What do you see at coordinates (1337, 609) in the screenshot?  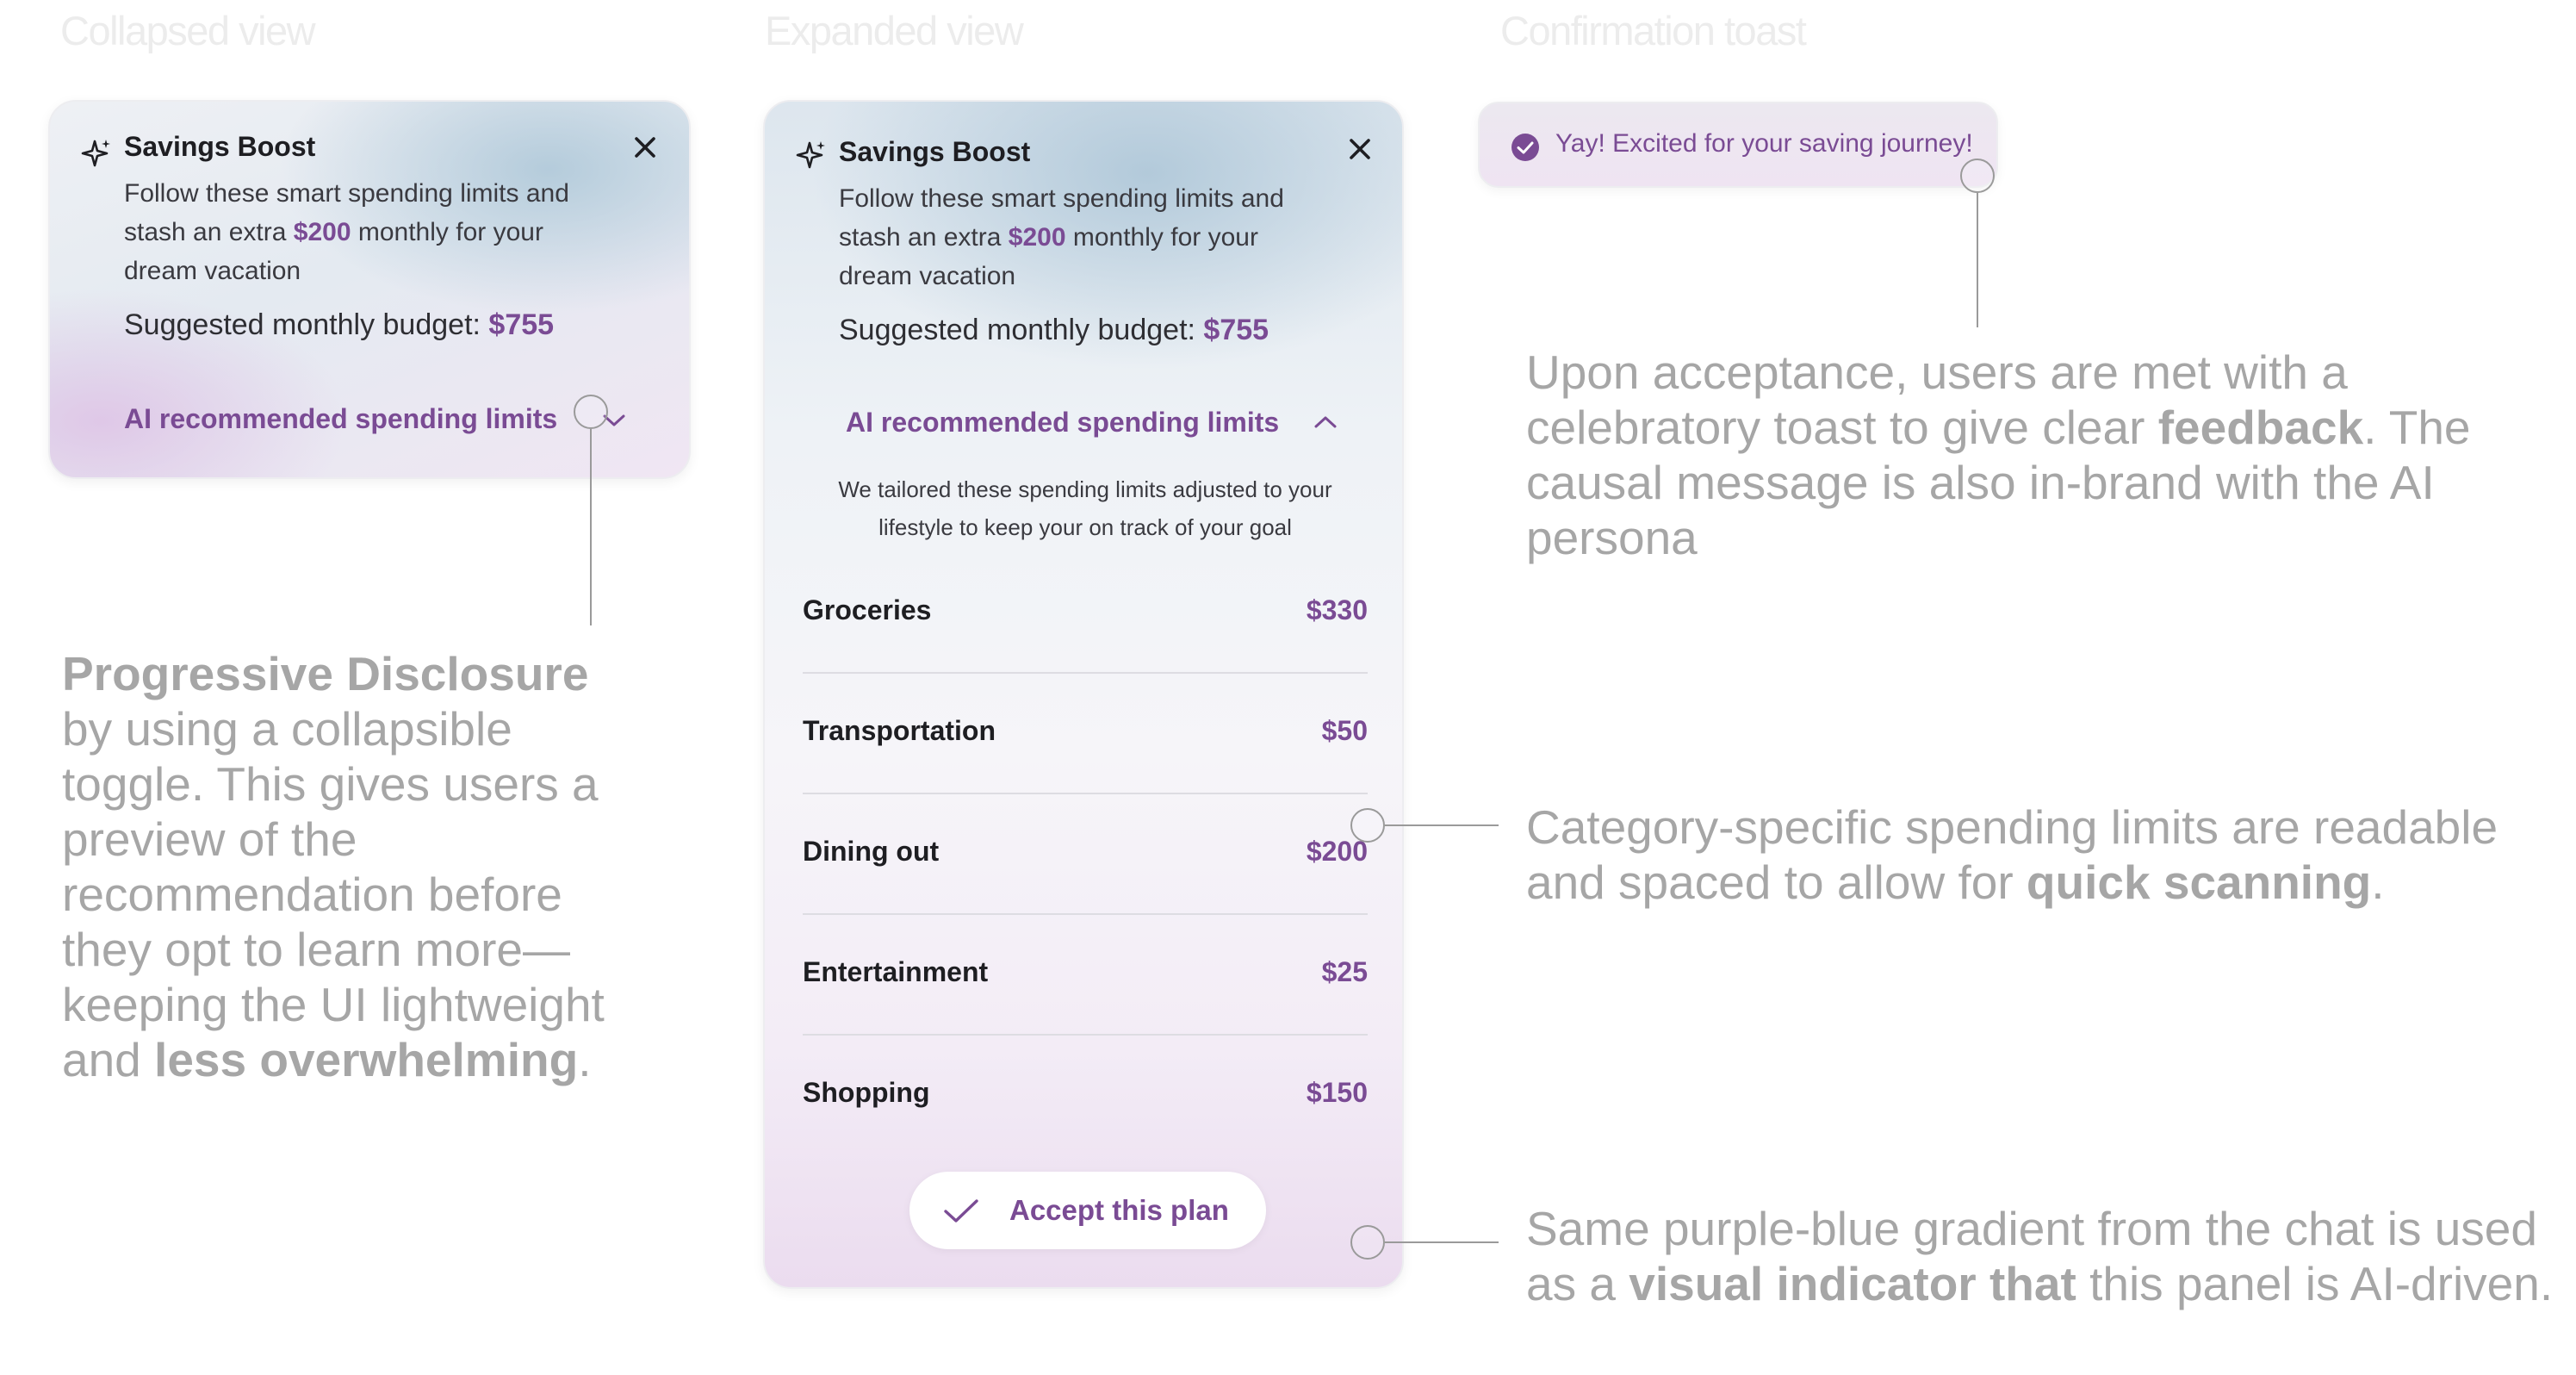 I see `category-value: $330` at bounding box center [1337, 609].